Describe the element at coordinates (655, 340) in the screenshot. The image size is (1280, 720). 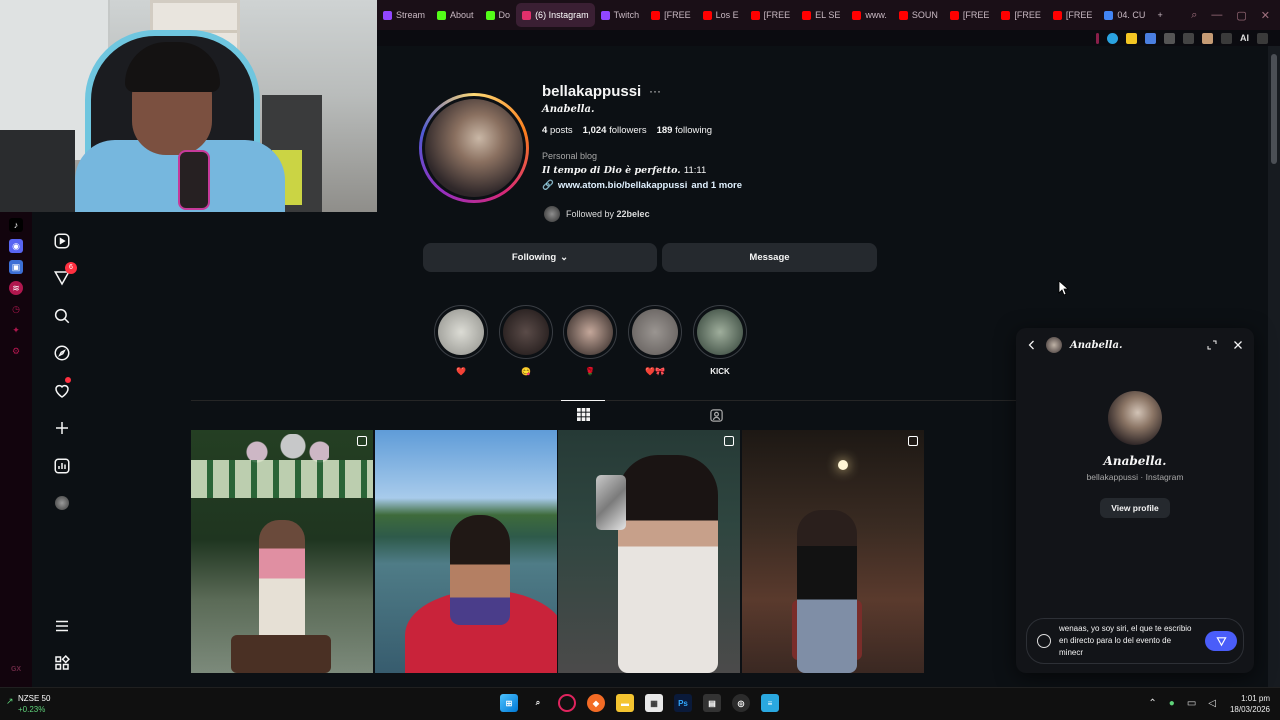
I see `story-highlight: ❤️🎀` at that location.